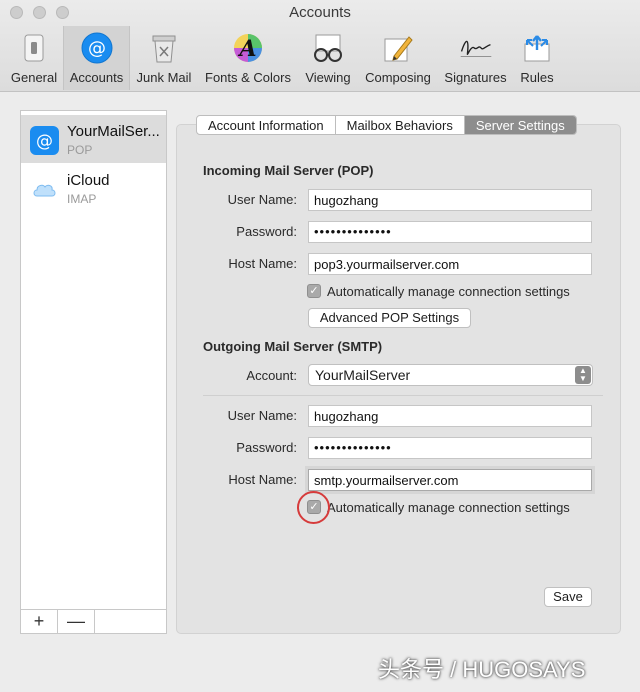  I want to click on toolbar-item-junk-mail: Junk Mail, so click(164, 58).